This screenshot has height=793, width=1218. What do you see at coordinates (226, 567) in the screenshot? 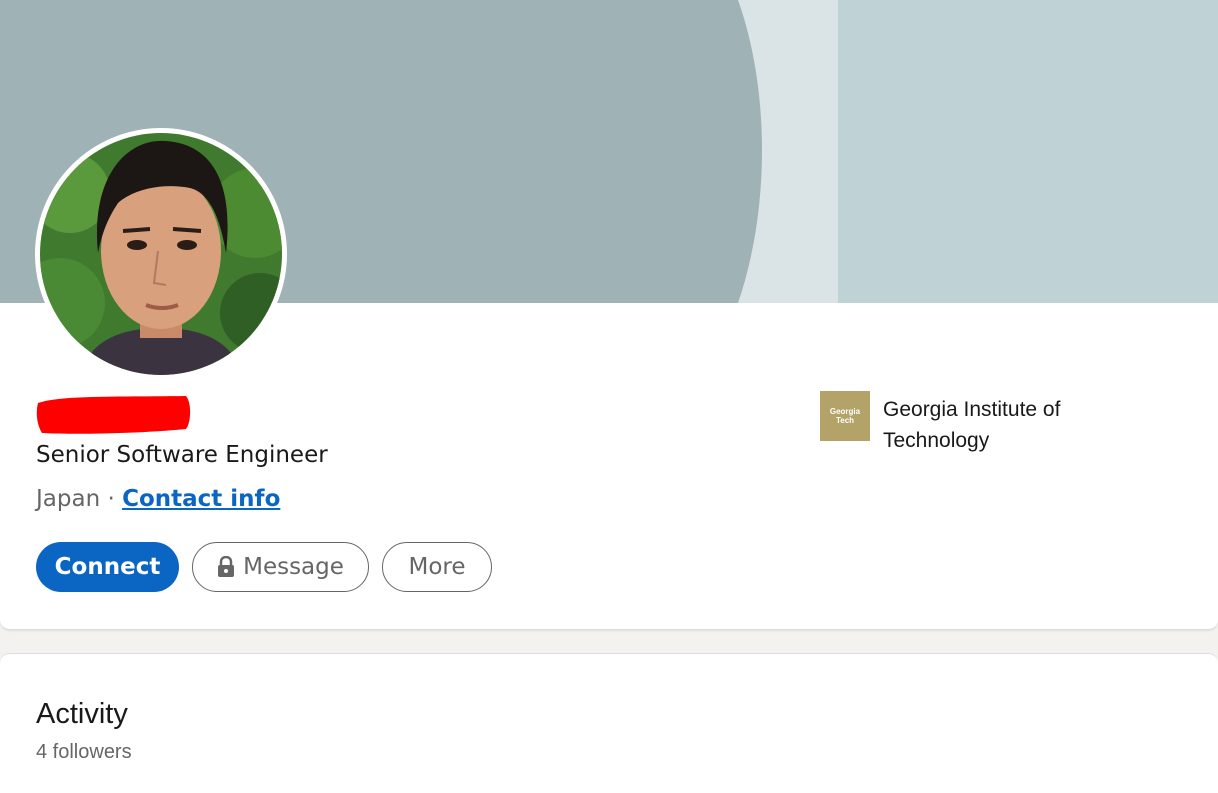
I see `lock-icon` at bounding box center [226, 567].